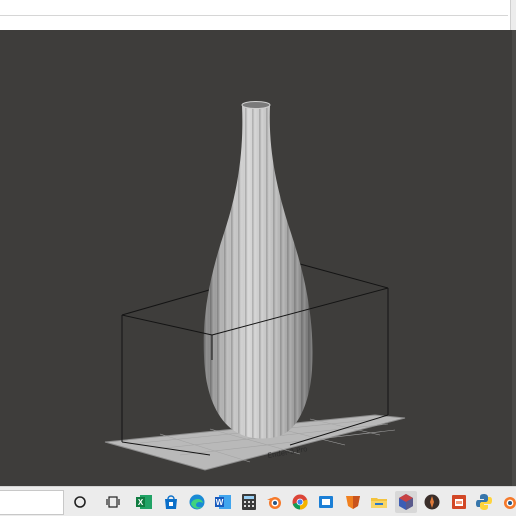 Image resolution: width=516 pixels, height=516 pixels. I want to click on blue-app-icon, so click(326, 502).